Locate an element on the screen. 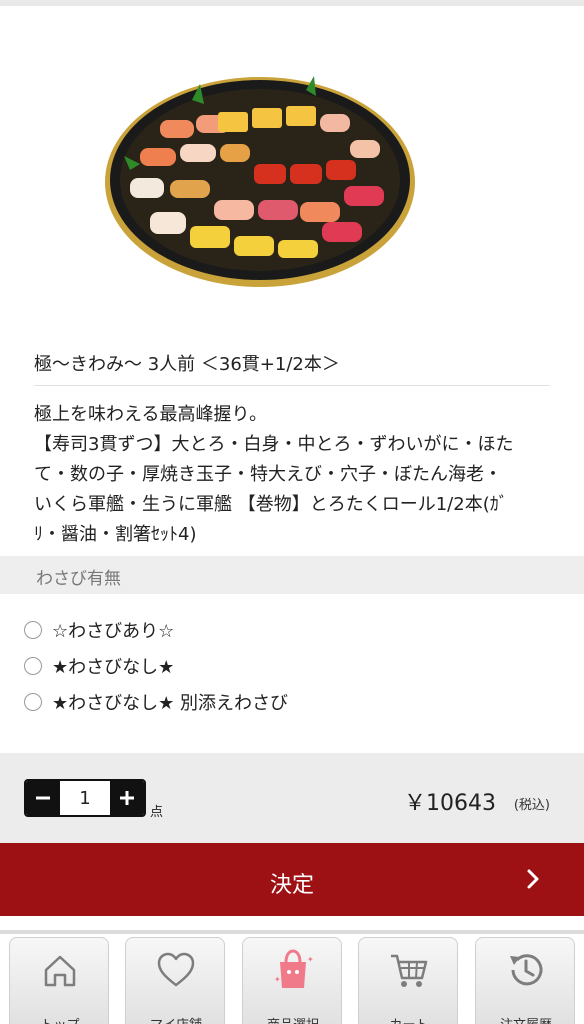 This screenshot has width=584, height=1024. quantity-bar: 1 点 ￥10643 (税込) is located at coordinates (292, 798).